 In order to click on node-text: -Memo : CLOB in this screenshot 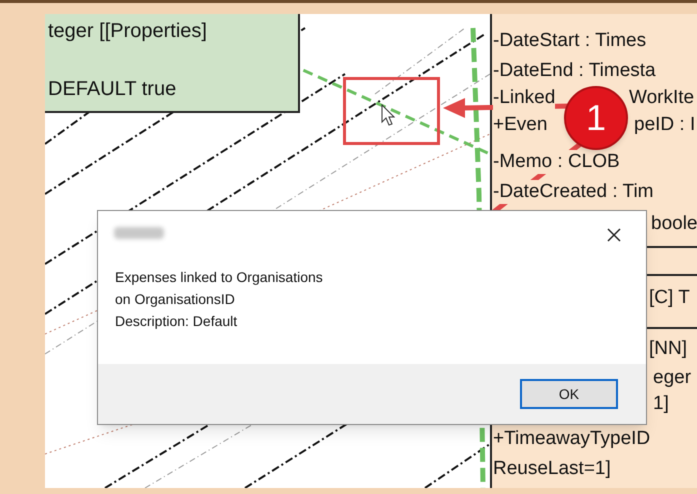, I will do `click(556, 162)`.